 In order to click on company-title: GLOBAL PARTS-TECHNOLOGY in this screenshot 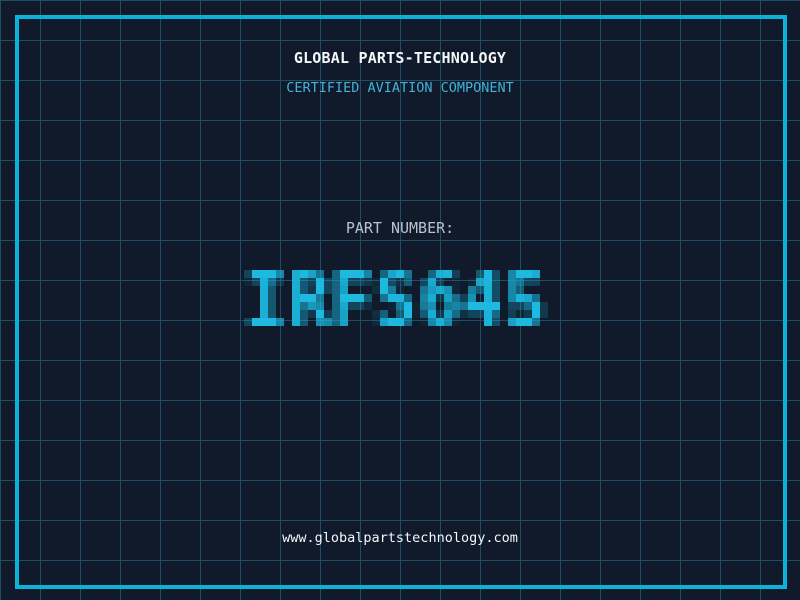, I will do `click(400, 58)`.